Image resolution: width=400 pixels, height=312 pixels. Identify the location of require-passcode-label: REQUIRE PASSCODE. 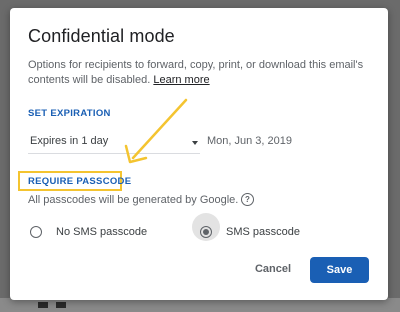
(80, 181).